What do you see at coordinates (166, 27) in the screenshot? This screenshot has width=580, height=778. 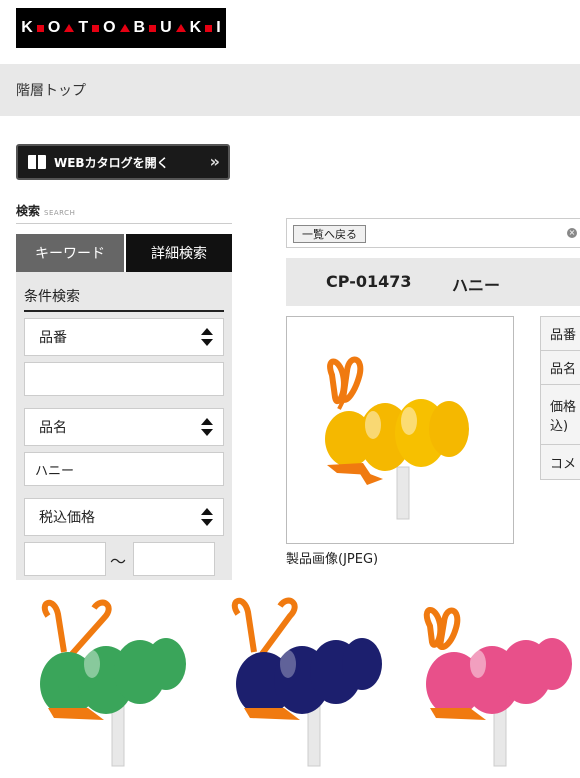 I see `logo-letter: U` at bounding box center [166, 27].